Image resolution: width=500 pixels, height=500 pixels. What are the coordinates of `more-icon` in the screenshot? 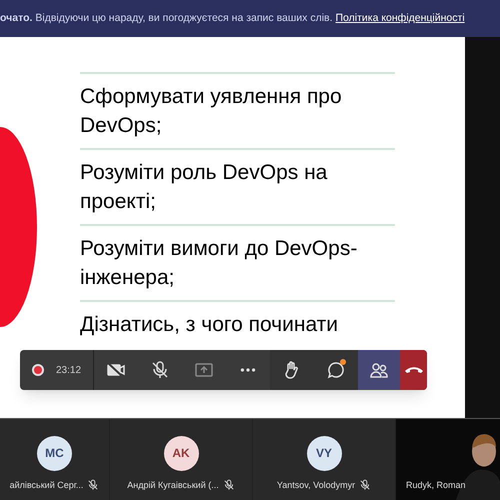 It's located at (248, 370).